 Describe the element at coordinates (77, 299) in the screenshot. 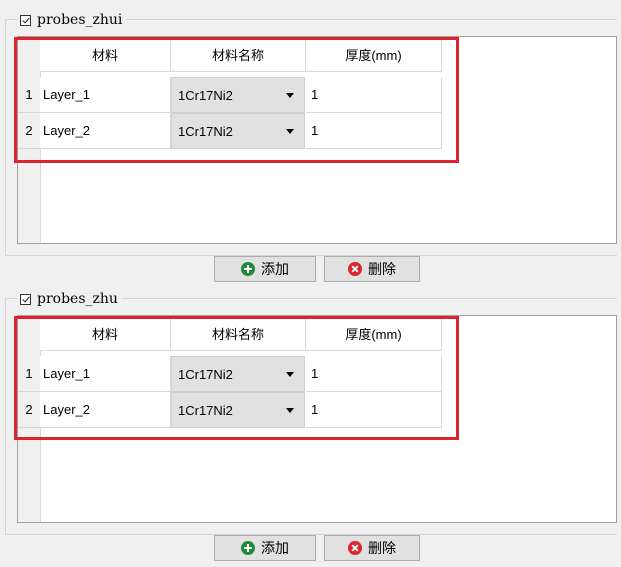

I see `group-title-label: probes_zhu` at that location.